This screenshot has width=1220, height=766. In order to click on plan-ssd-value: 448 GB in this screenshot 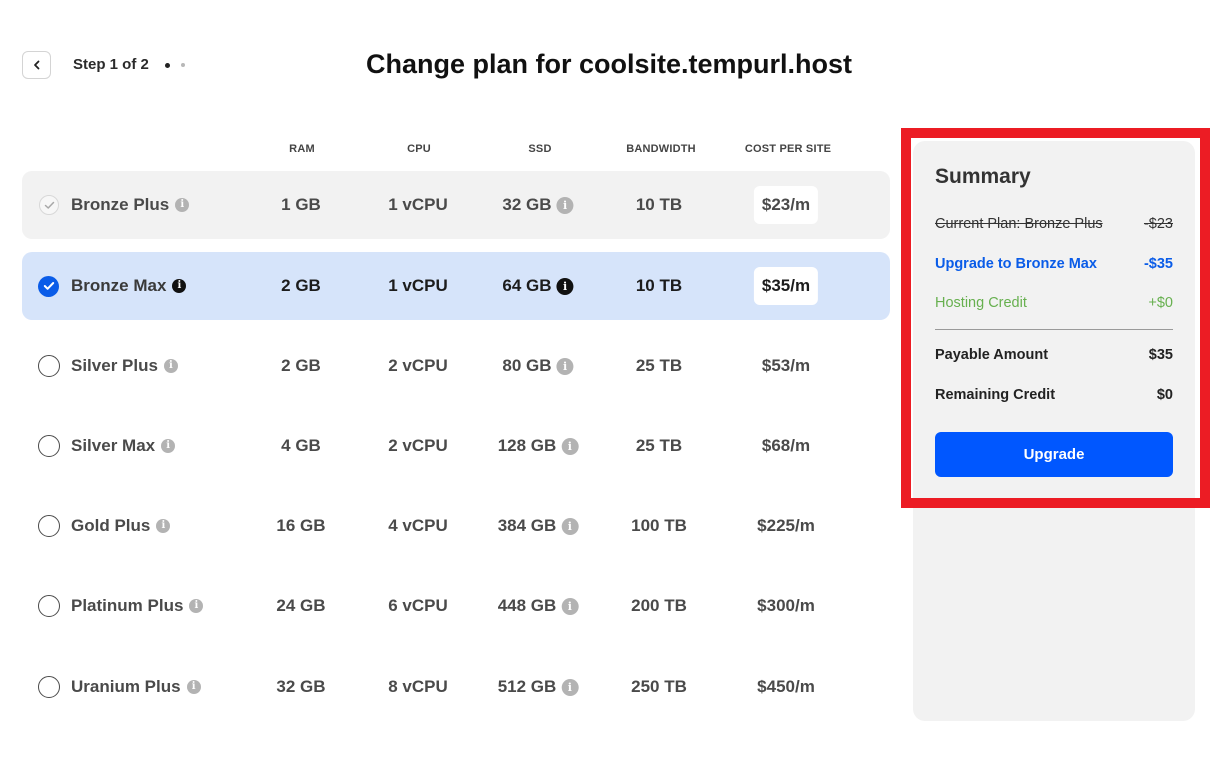, I will do `click(527, 605)`.